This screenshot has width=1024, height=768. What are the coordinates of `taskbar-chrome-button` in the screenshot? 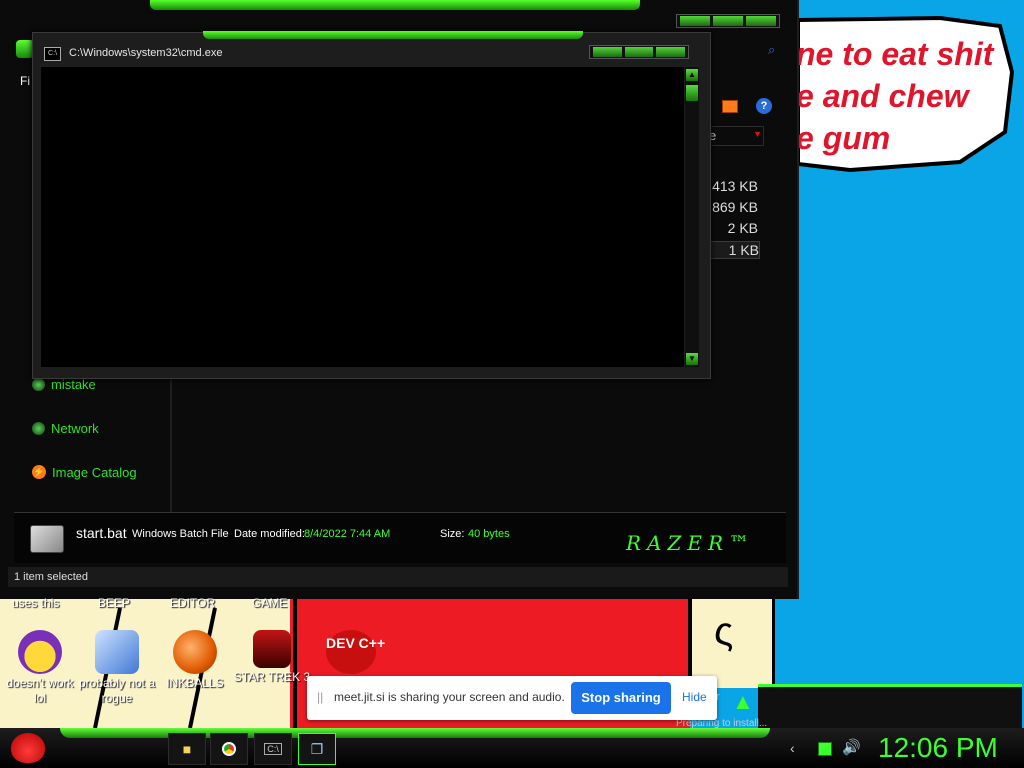 It's located at (229, 749).